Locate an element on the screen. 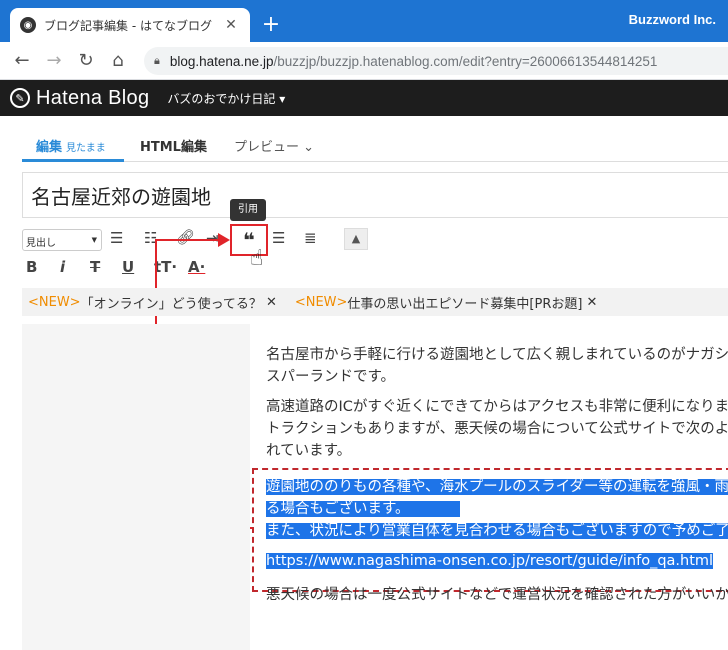 Image resolution: width=728 pixels, height=650 pixels. paragraph-3: 悪天候の場合は一度公式サイトなどで運営状況を確認された方がいいかも is located at coordinates (497, 595).